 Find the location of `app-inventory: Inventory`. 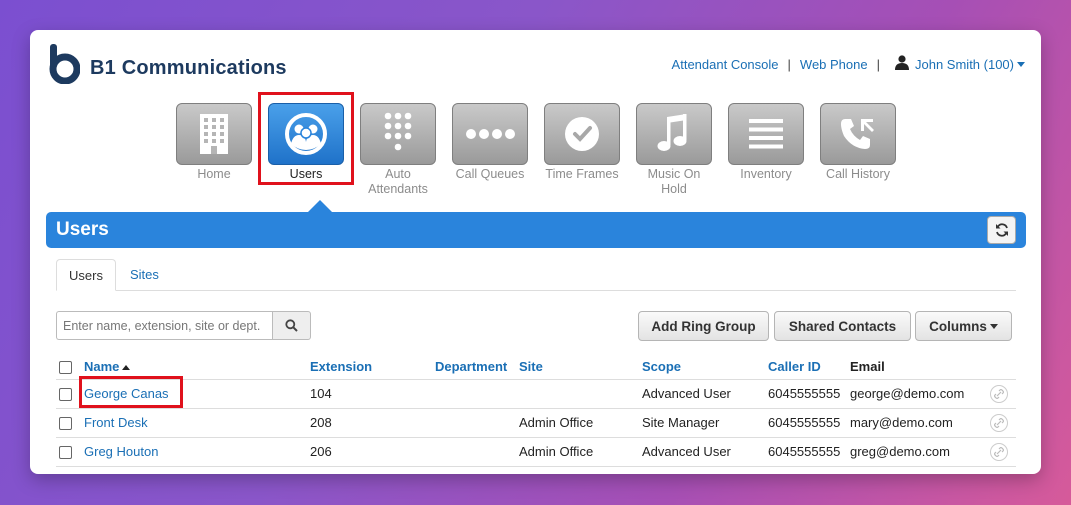

app-inventory: Inventory is located at coordinates (766, 150).